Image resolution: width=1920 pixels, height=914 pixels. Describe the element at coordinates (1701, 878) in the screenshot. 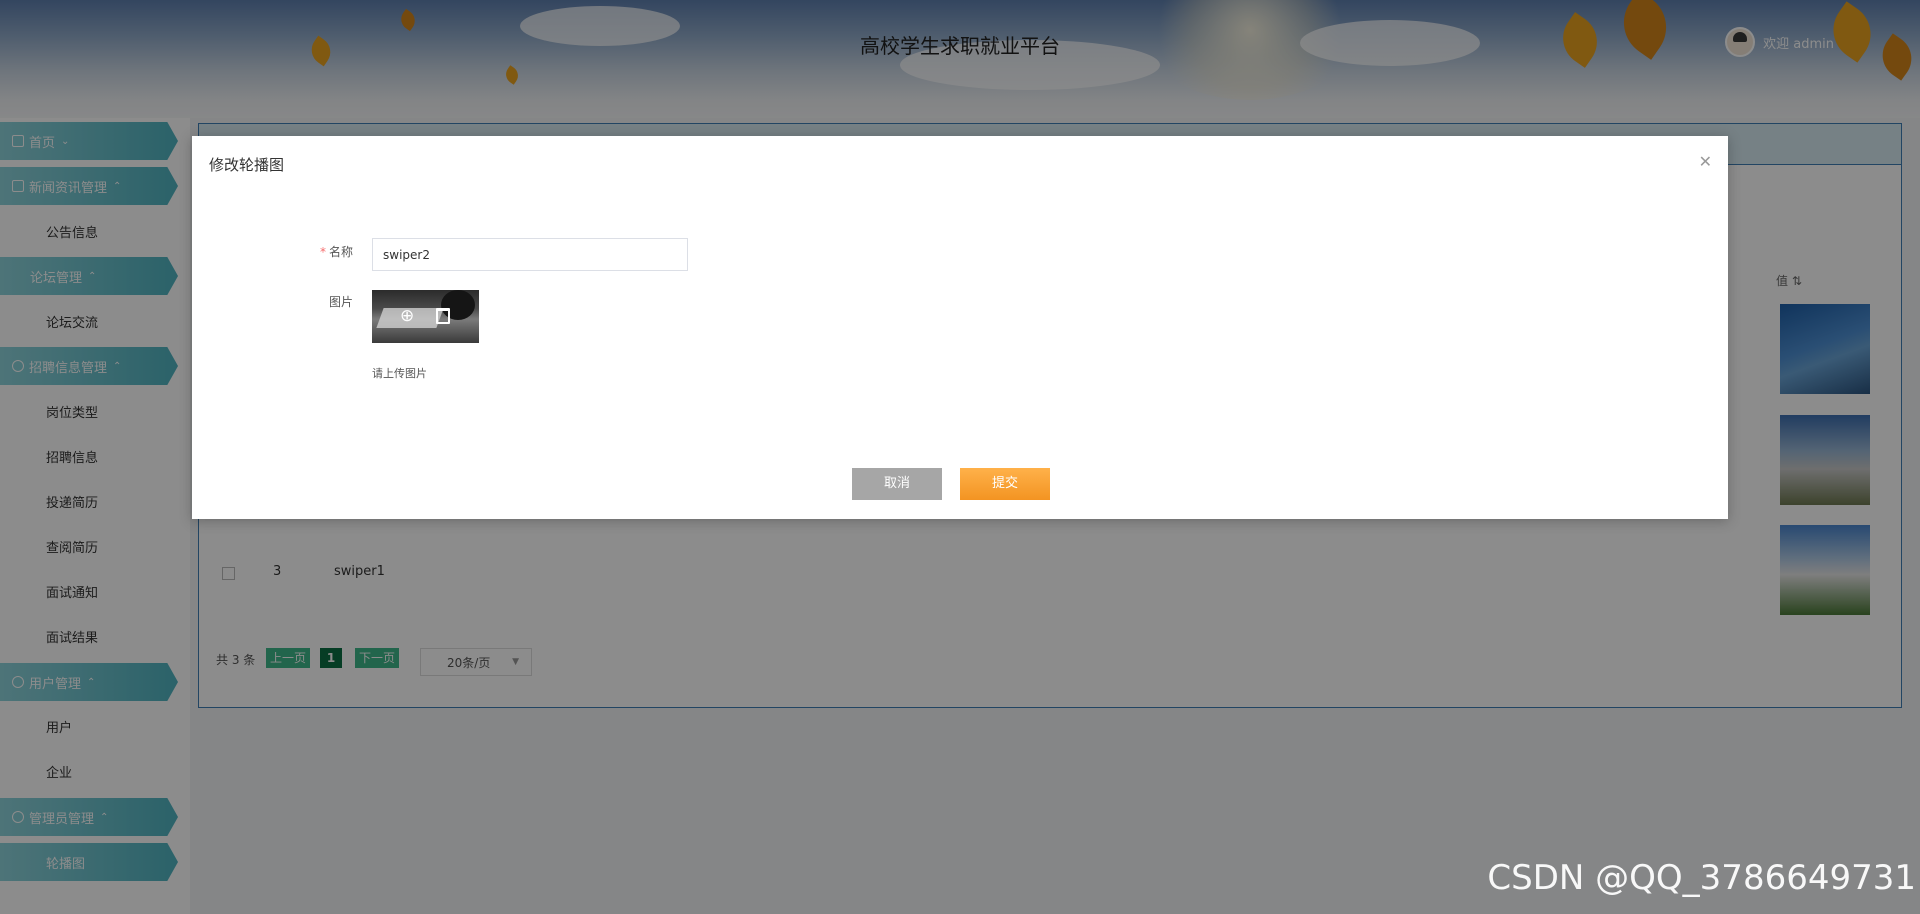

I see `watermark: CSDN @QQ_3786649731` at that location.